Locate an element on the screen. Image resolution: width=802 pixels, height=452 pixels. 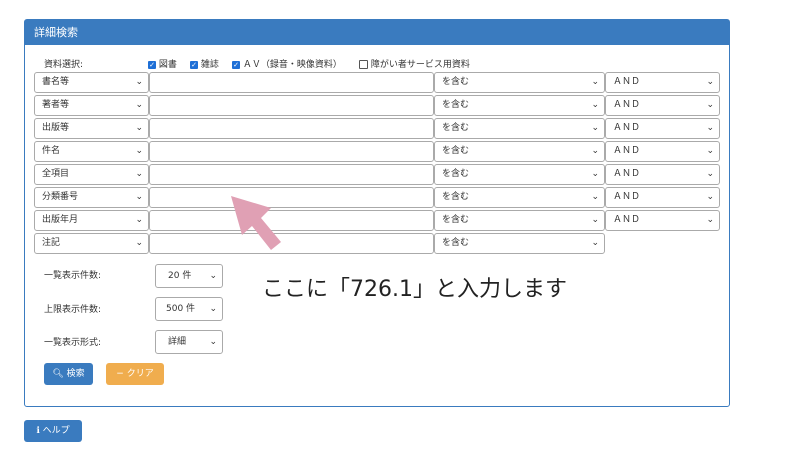
match-select-8: を含む ⌄ is located at coordinates (519, 243).